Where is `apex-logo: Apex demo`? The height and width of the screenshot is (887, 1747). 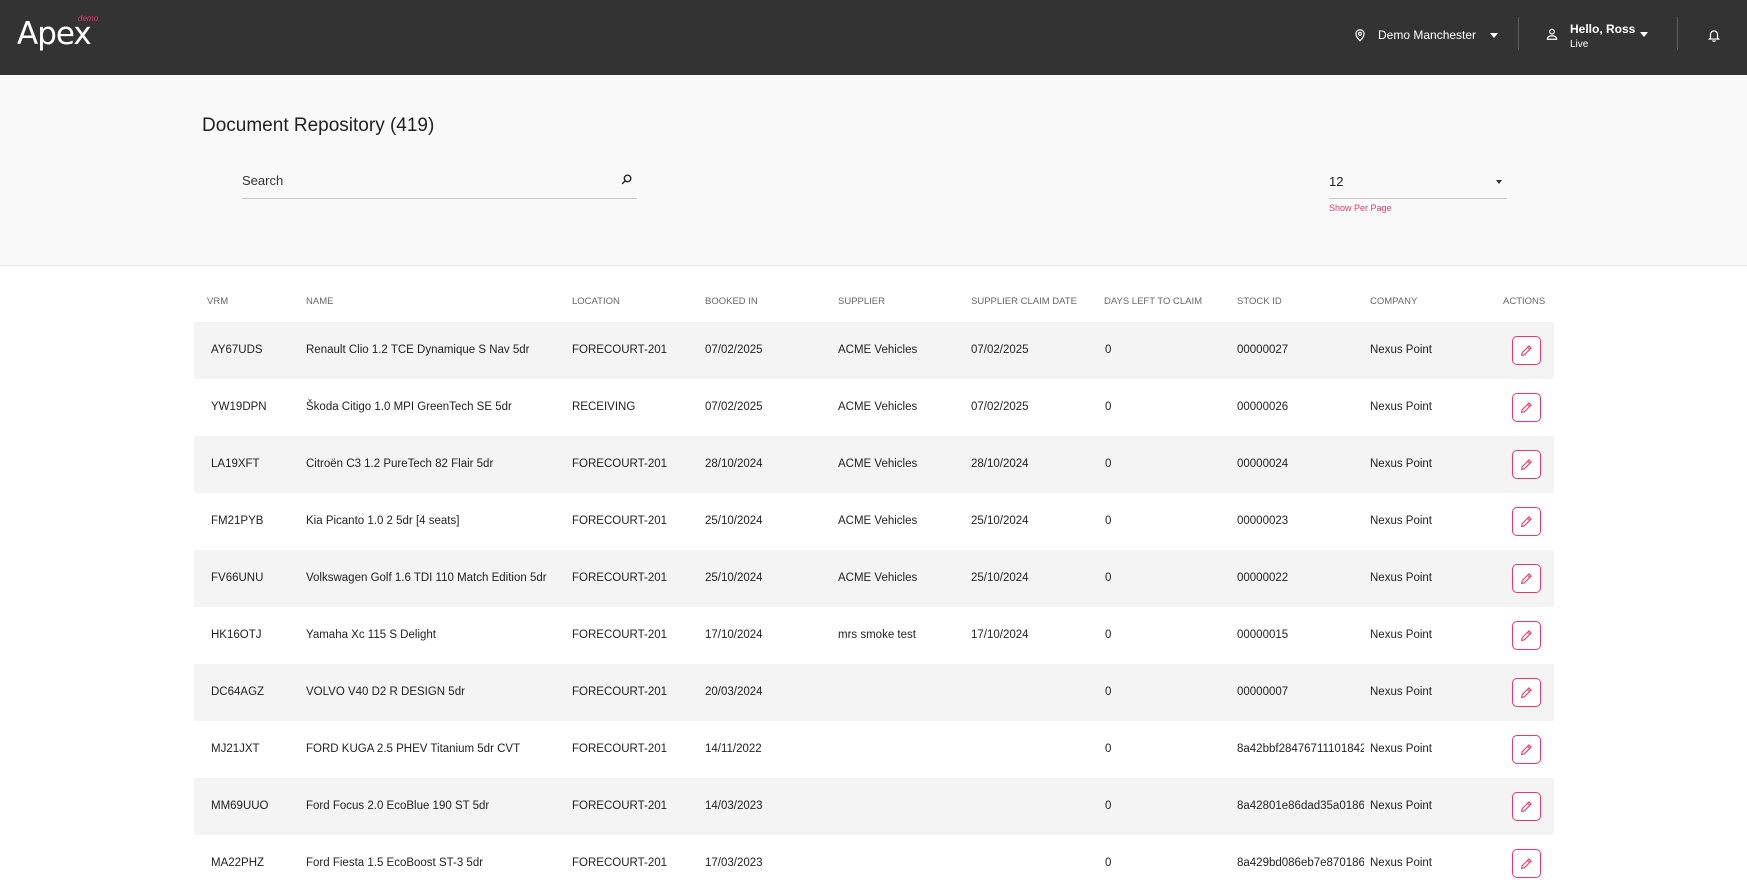 apex-logo: Apex demo is located at coordinates (57, 34).